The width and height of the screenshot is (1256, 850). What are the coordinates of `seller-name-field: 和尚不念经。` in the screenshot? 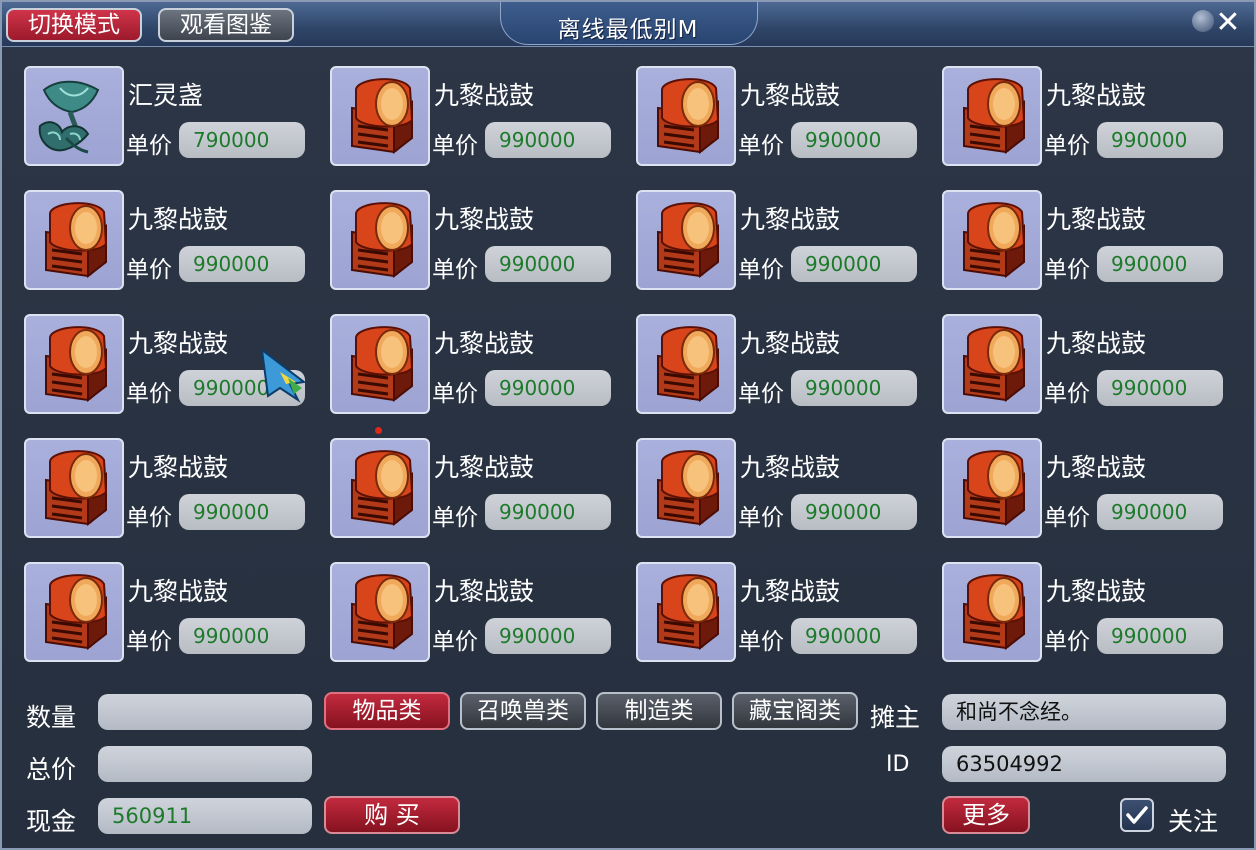 It's located at (1084, 712).